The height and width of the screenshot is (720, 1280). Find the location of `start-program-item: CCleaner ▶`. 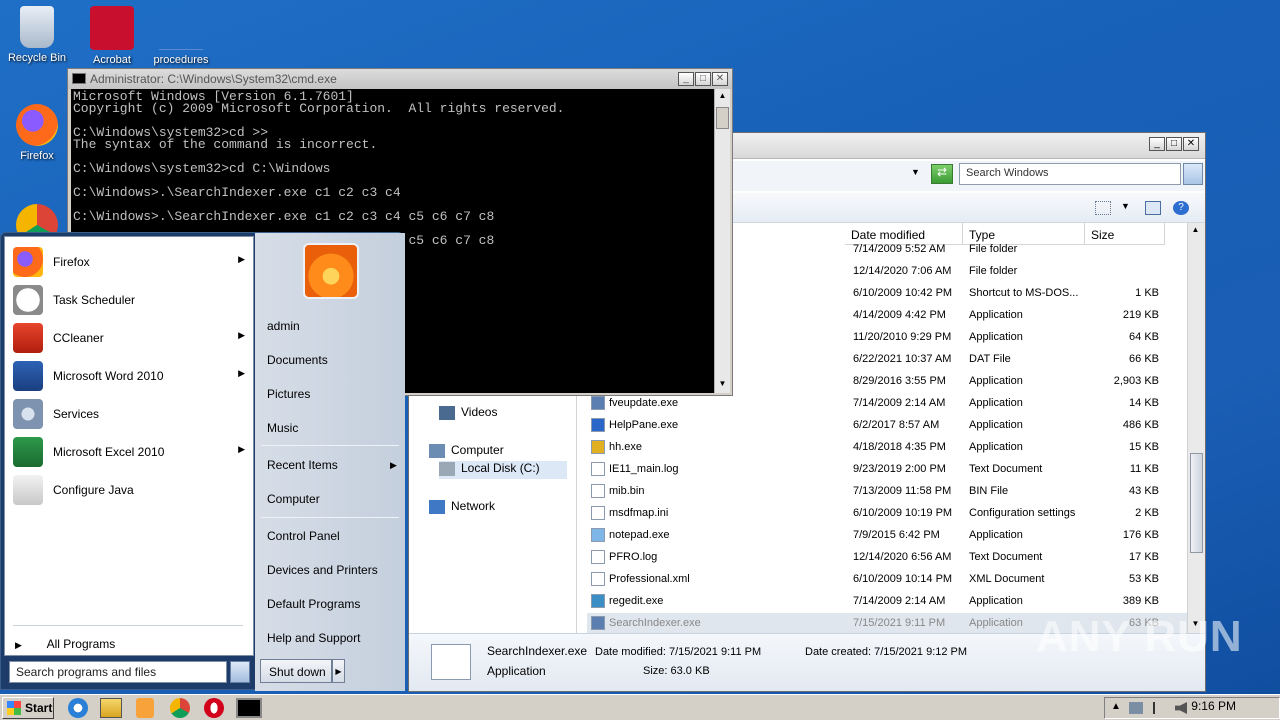

start-program-item: CCleaner ▶ is located at coordinates (130, 337).